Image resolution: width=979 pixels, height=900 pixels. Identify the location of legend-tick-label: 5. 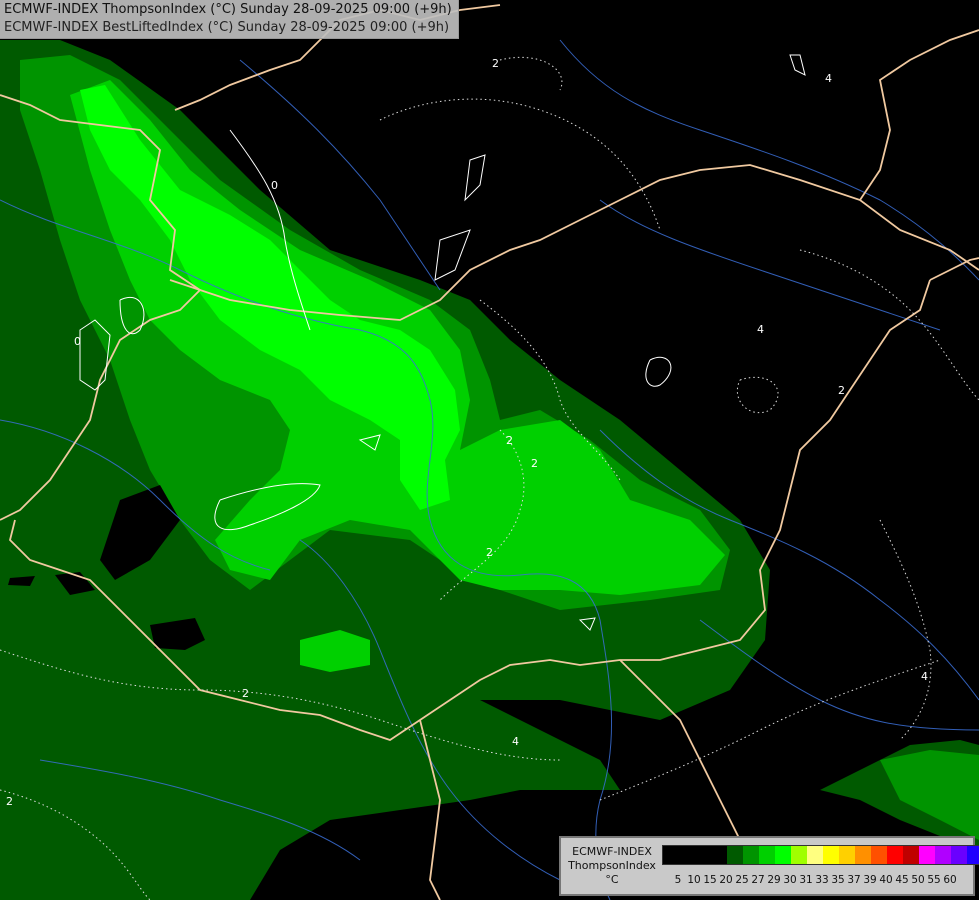
(678, 880).